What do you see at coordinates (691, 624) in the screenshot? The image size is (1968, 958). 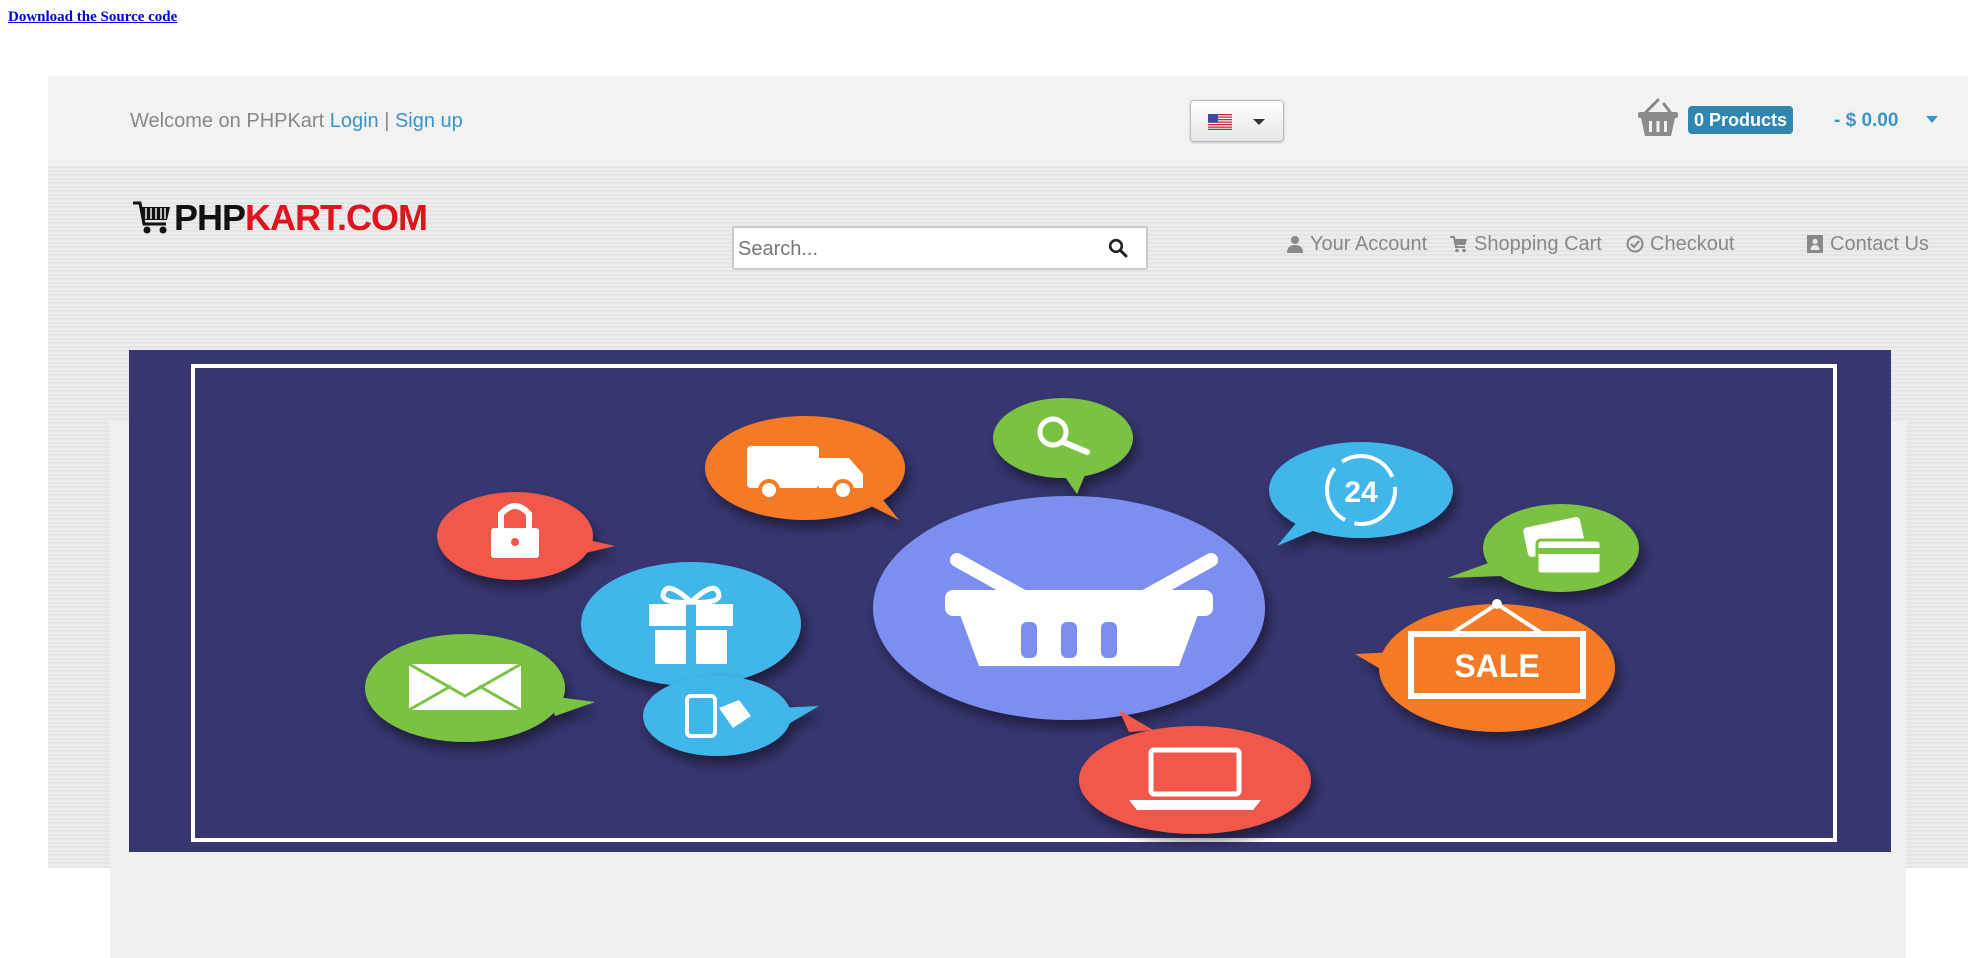 I see `gift-icon` at bounding box center [691, 624].